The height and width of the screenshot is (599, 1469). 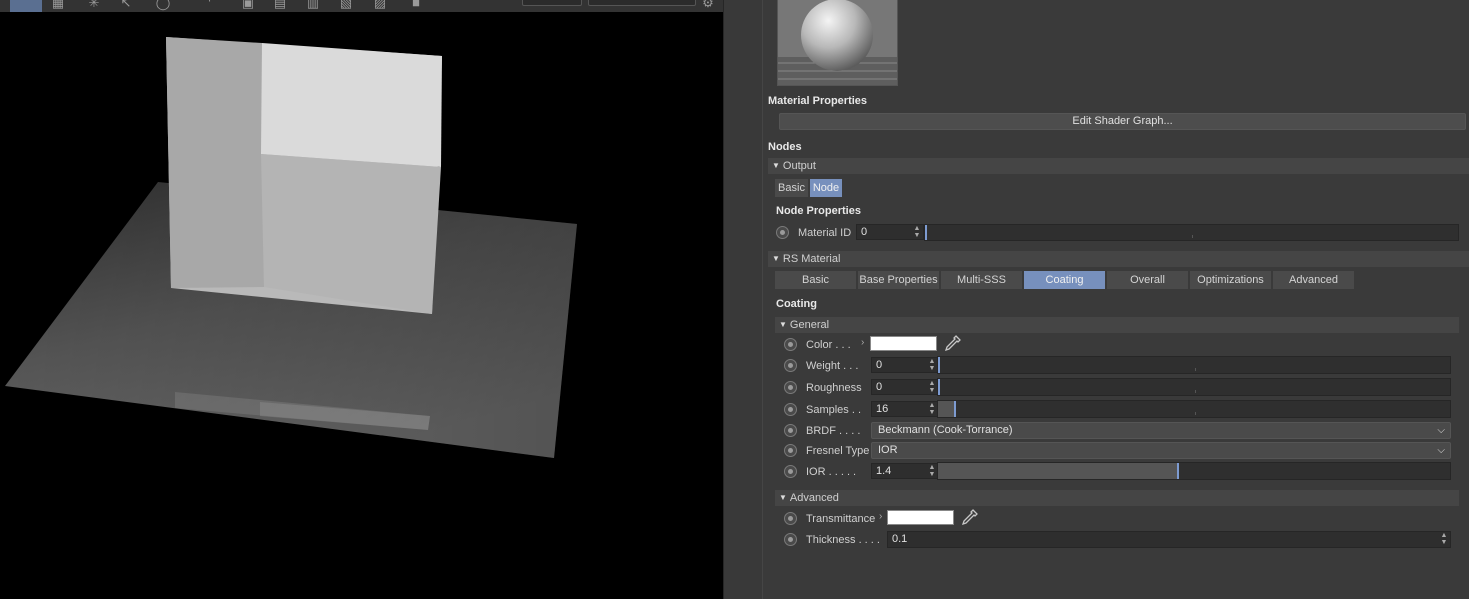 What do you see at coordinates (905, 387) in the screenshot?
I see `roughness-field: 0 ▲ ▼` at bounding box center [905, 387].